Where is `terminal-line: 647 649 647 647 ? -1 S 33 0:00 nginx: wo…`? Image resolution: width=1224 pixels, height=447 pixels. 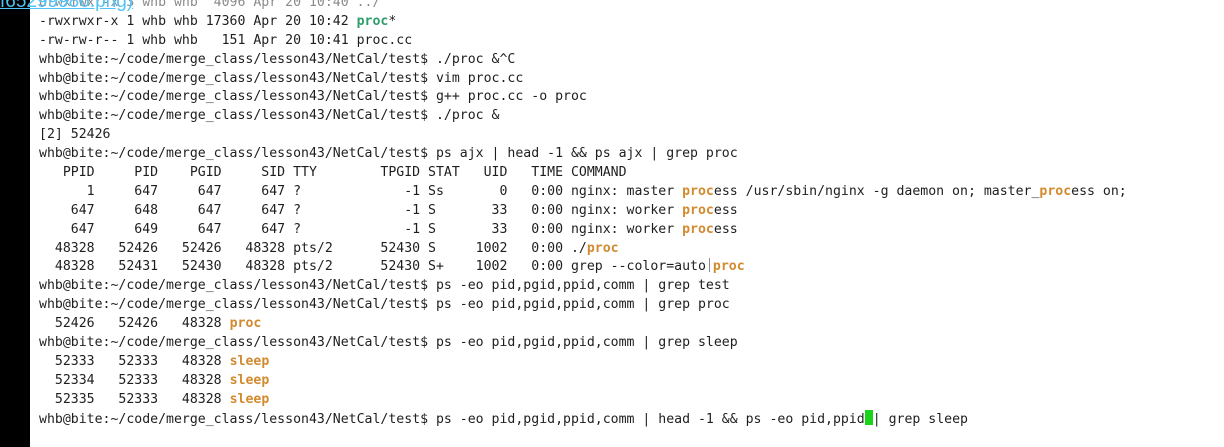 terminal-line: 647 649 647 647 ? -1 S 33 0:00 nginx: wo… is located at coordinates (631, 230).